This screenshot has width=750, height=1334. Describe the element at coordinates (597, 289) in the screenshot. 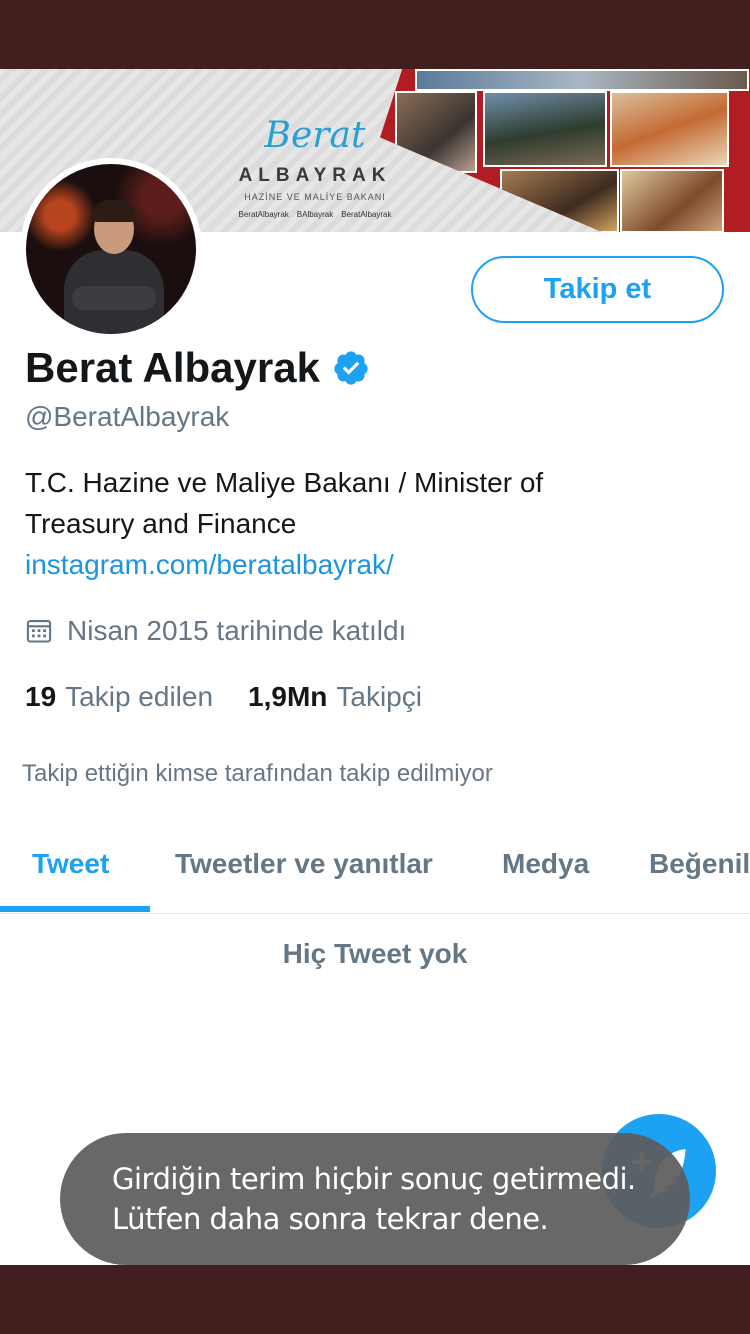

I see `follow-button: Takip et` at that location.